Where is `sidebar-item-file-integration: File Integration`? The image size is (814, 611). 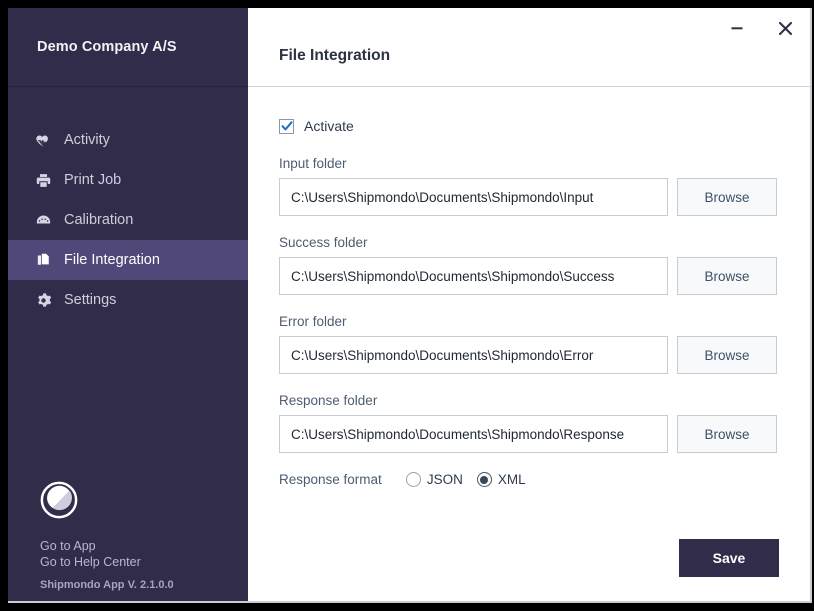 sidebar-item-file-integration: File Integration is located at coordinates (128, 260).